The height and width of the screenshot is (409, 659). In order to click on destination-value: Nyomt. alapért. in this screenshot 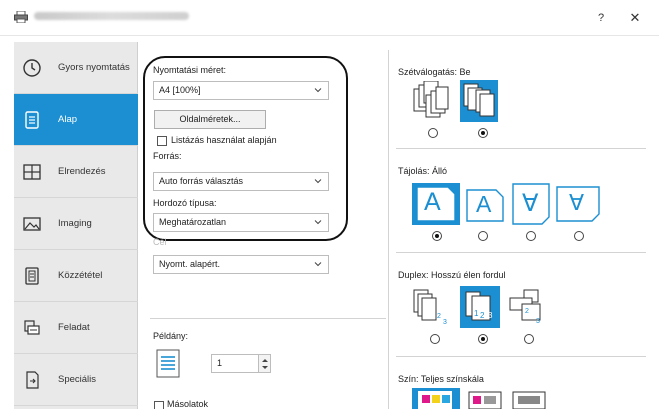, I will do `click(190, 264)`.